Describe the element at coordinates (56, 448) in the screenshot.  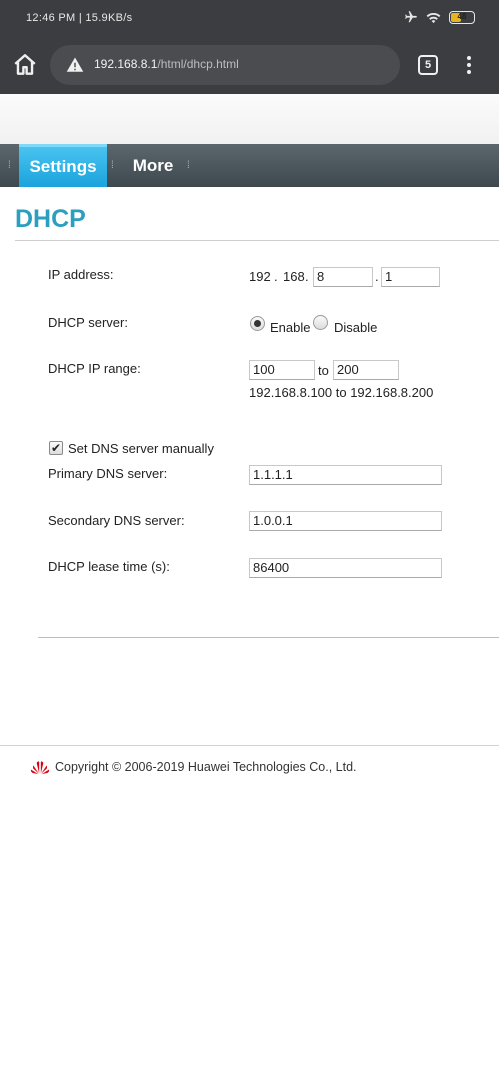
I see `dns-manual-checkbox: ✔` at that location.